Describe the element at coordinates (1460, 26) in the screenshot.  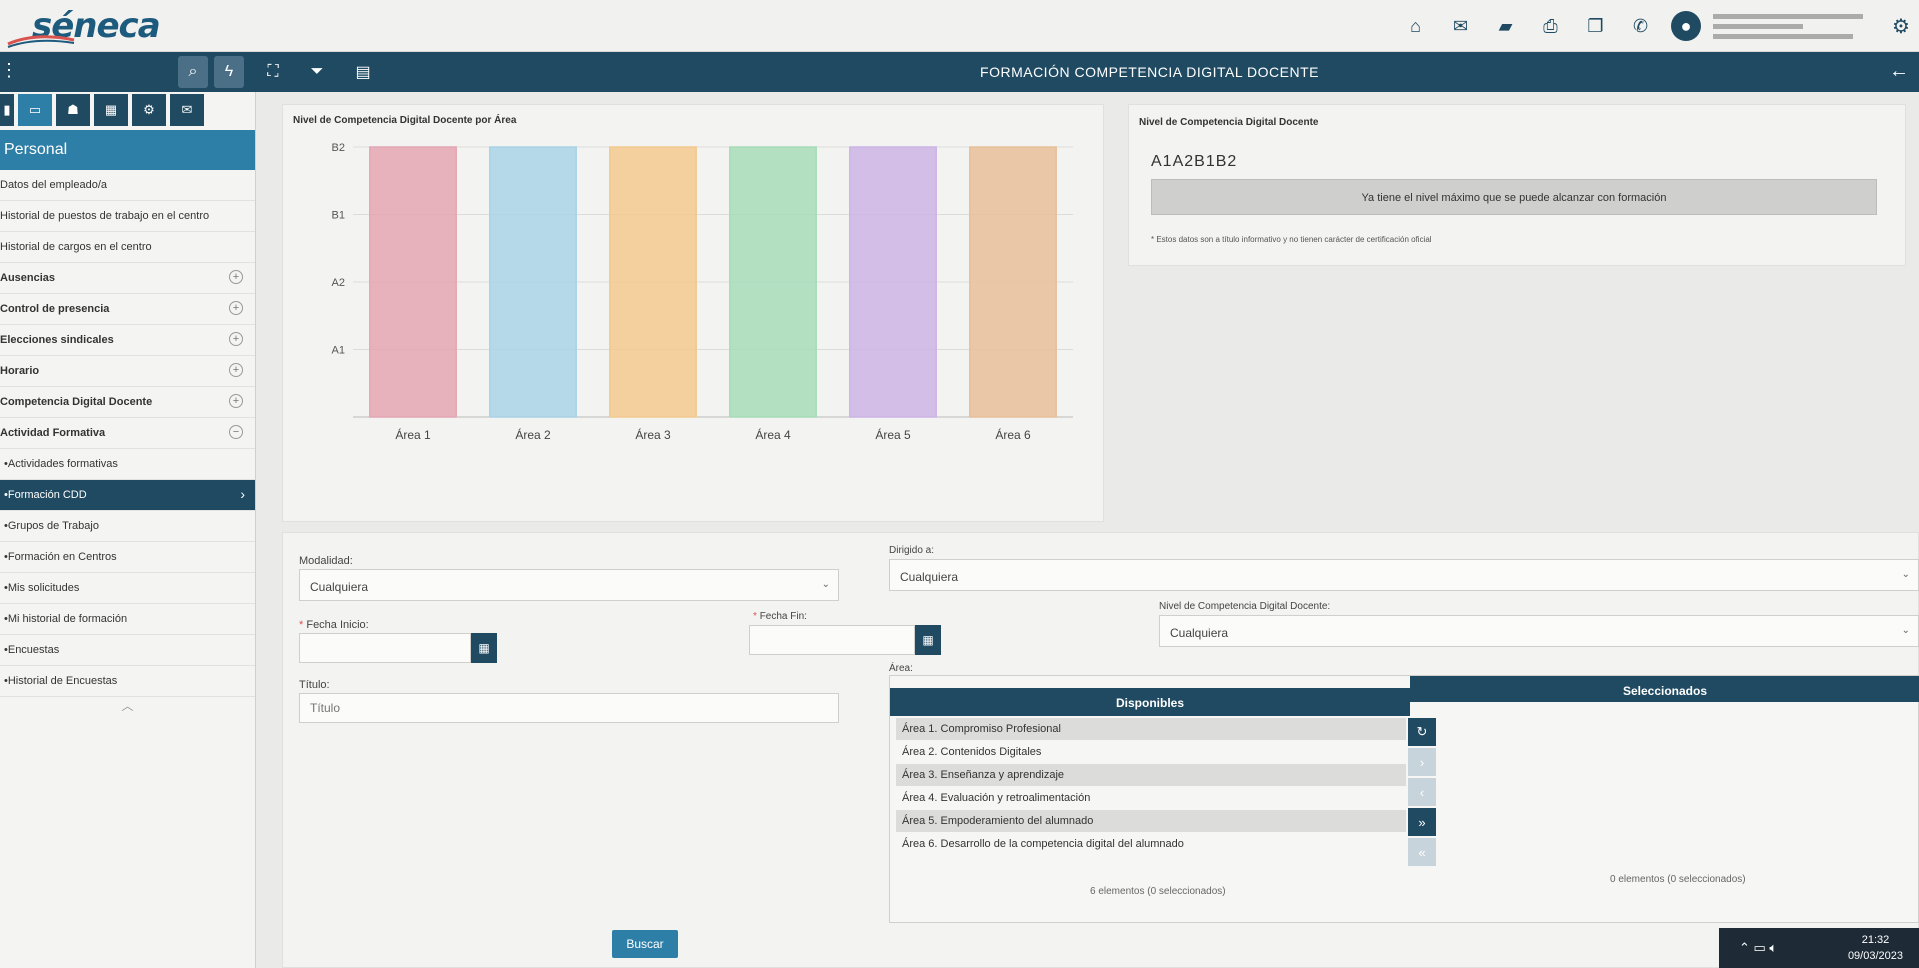
I see `mail-icon: ✉` at that location.